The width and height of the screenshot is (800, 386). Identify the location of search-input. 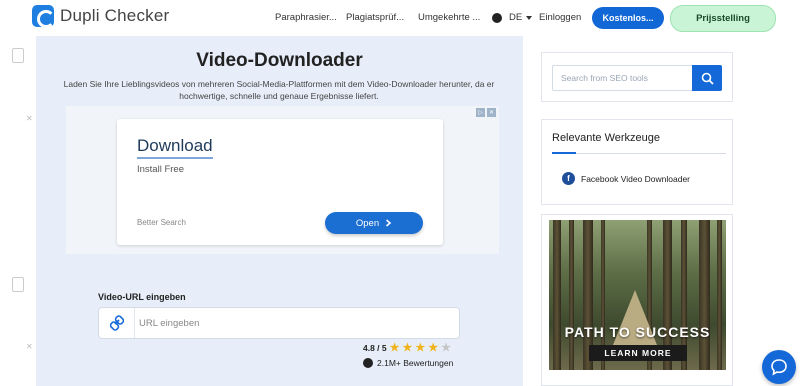
(622, 78).